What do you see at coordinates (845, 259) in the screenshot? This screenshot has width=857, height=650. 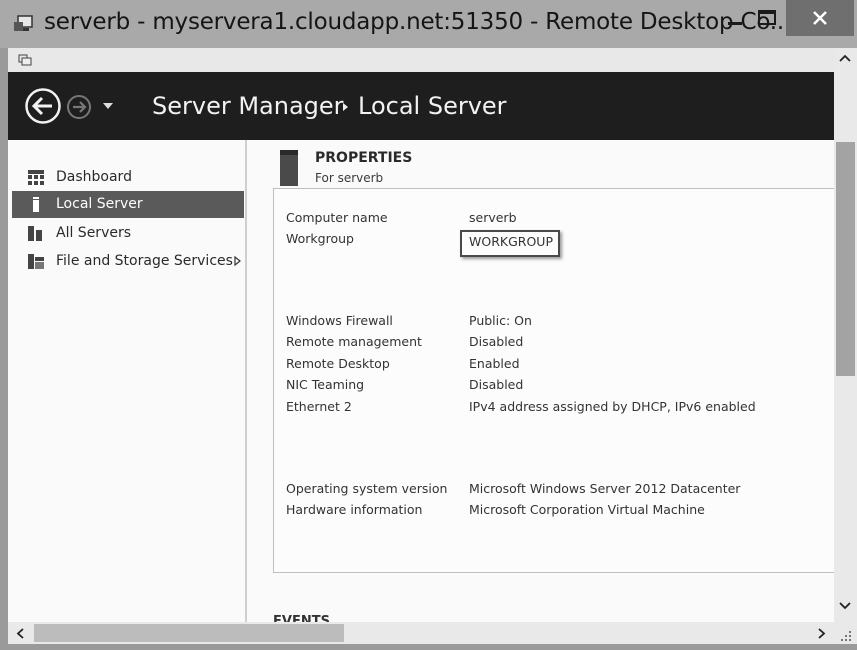 I see `vertical-scroll-thumb` at bounding box center [845, 259].